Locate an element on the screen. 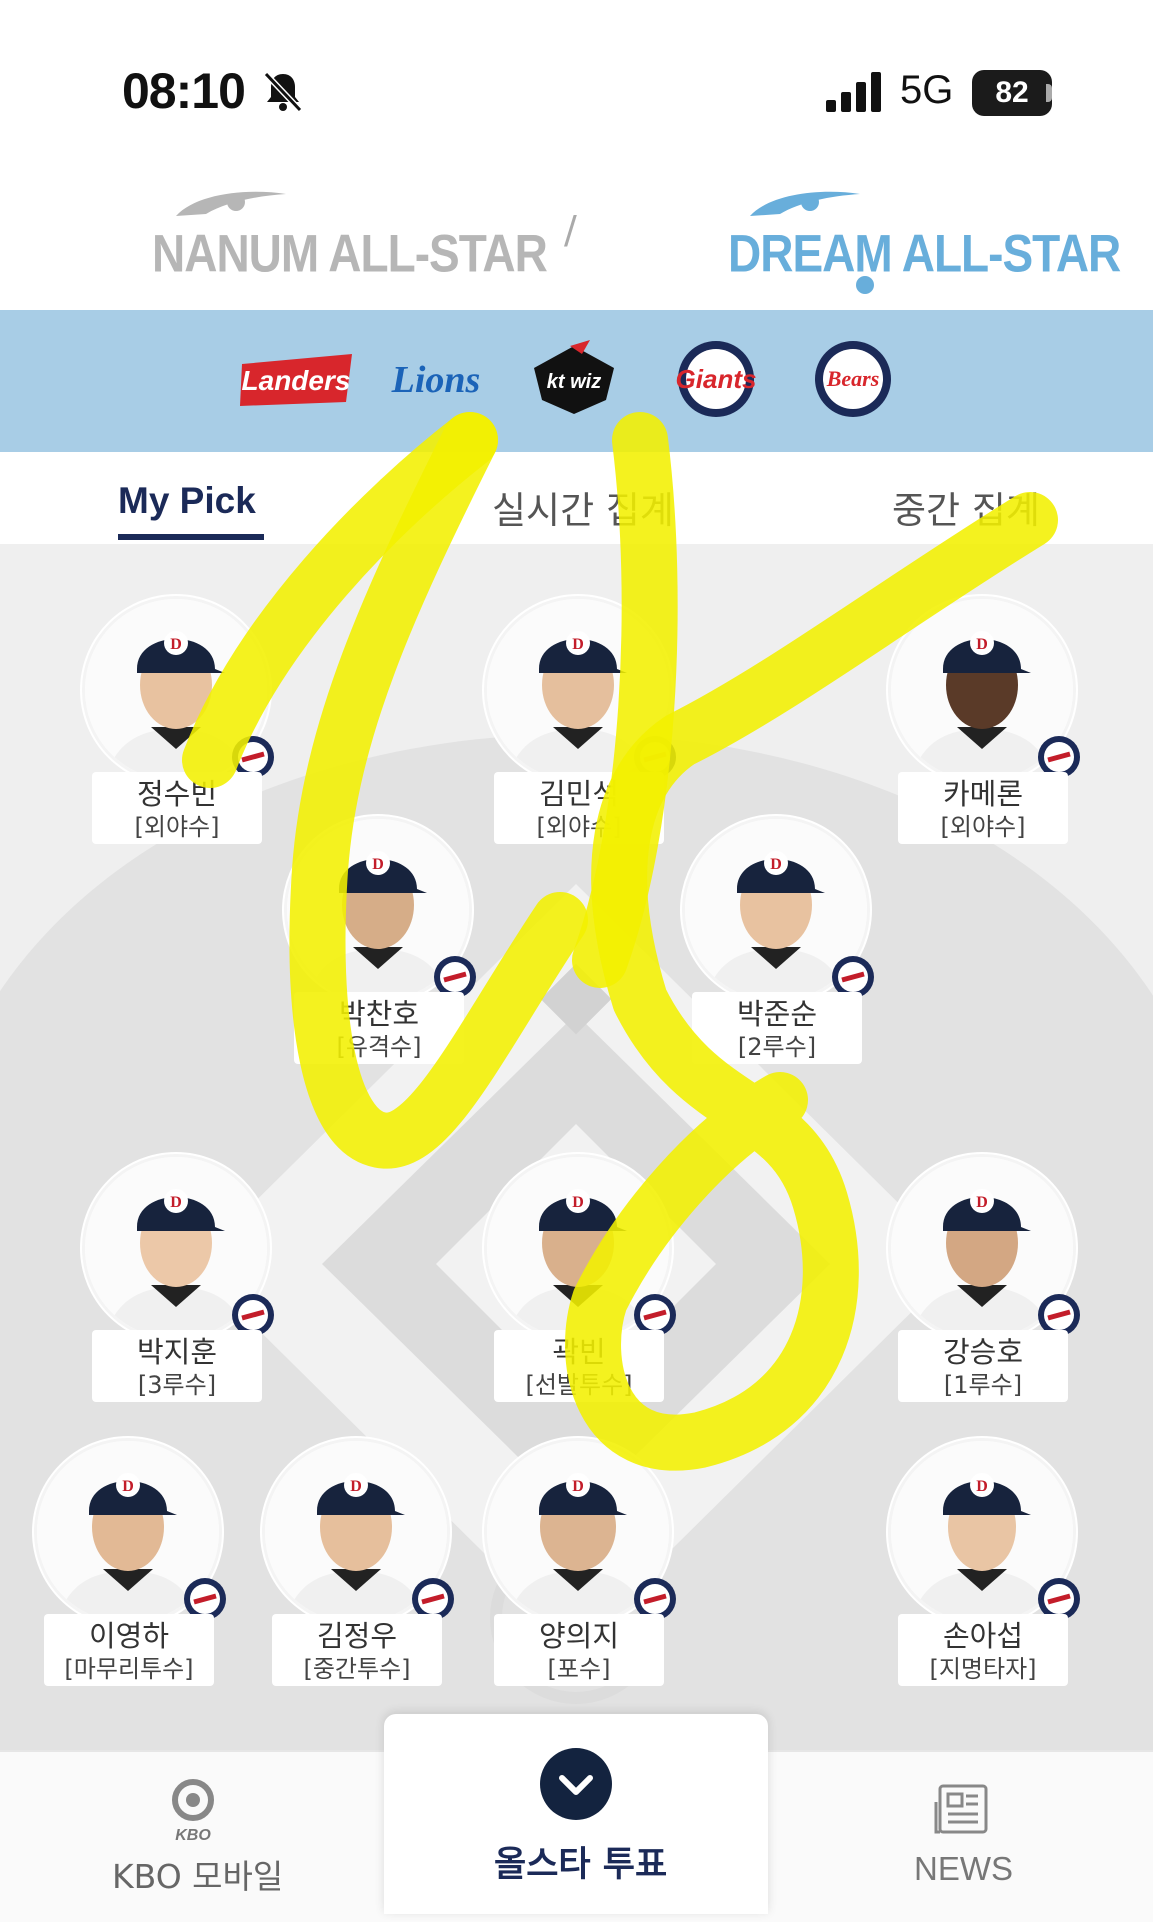 The height and width of the screenshot is (1922, 1153). player-name: 강승호 is located at coordinates (983, 1352).